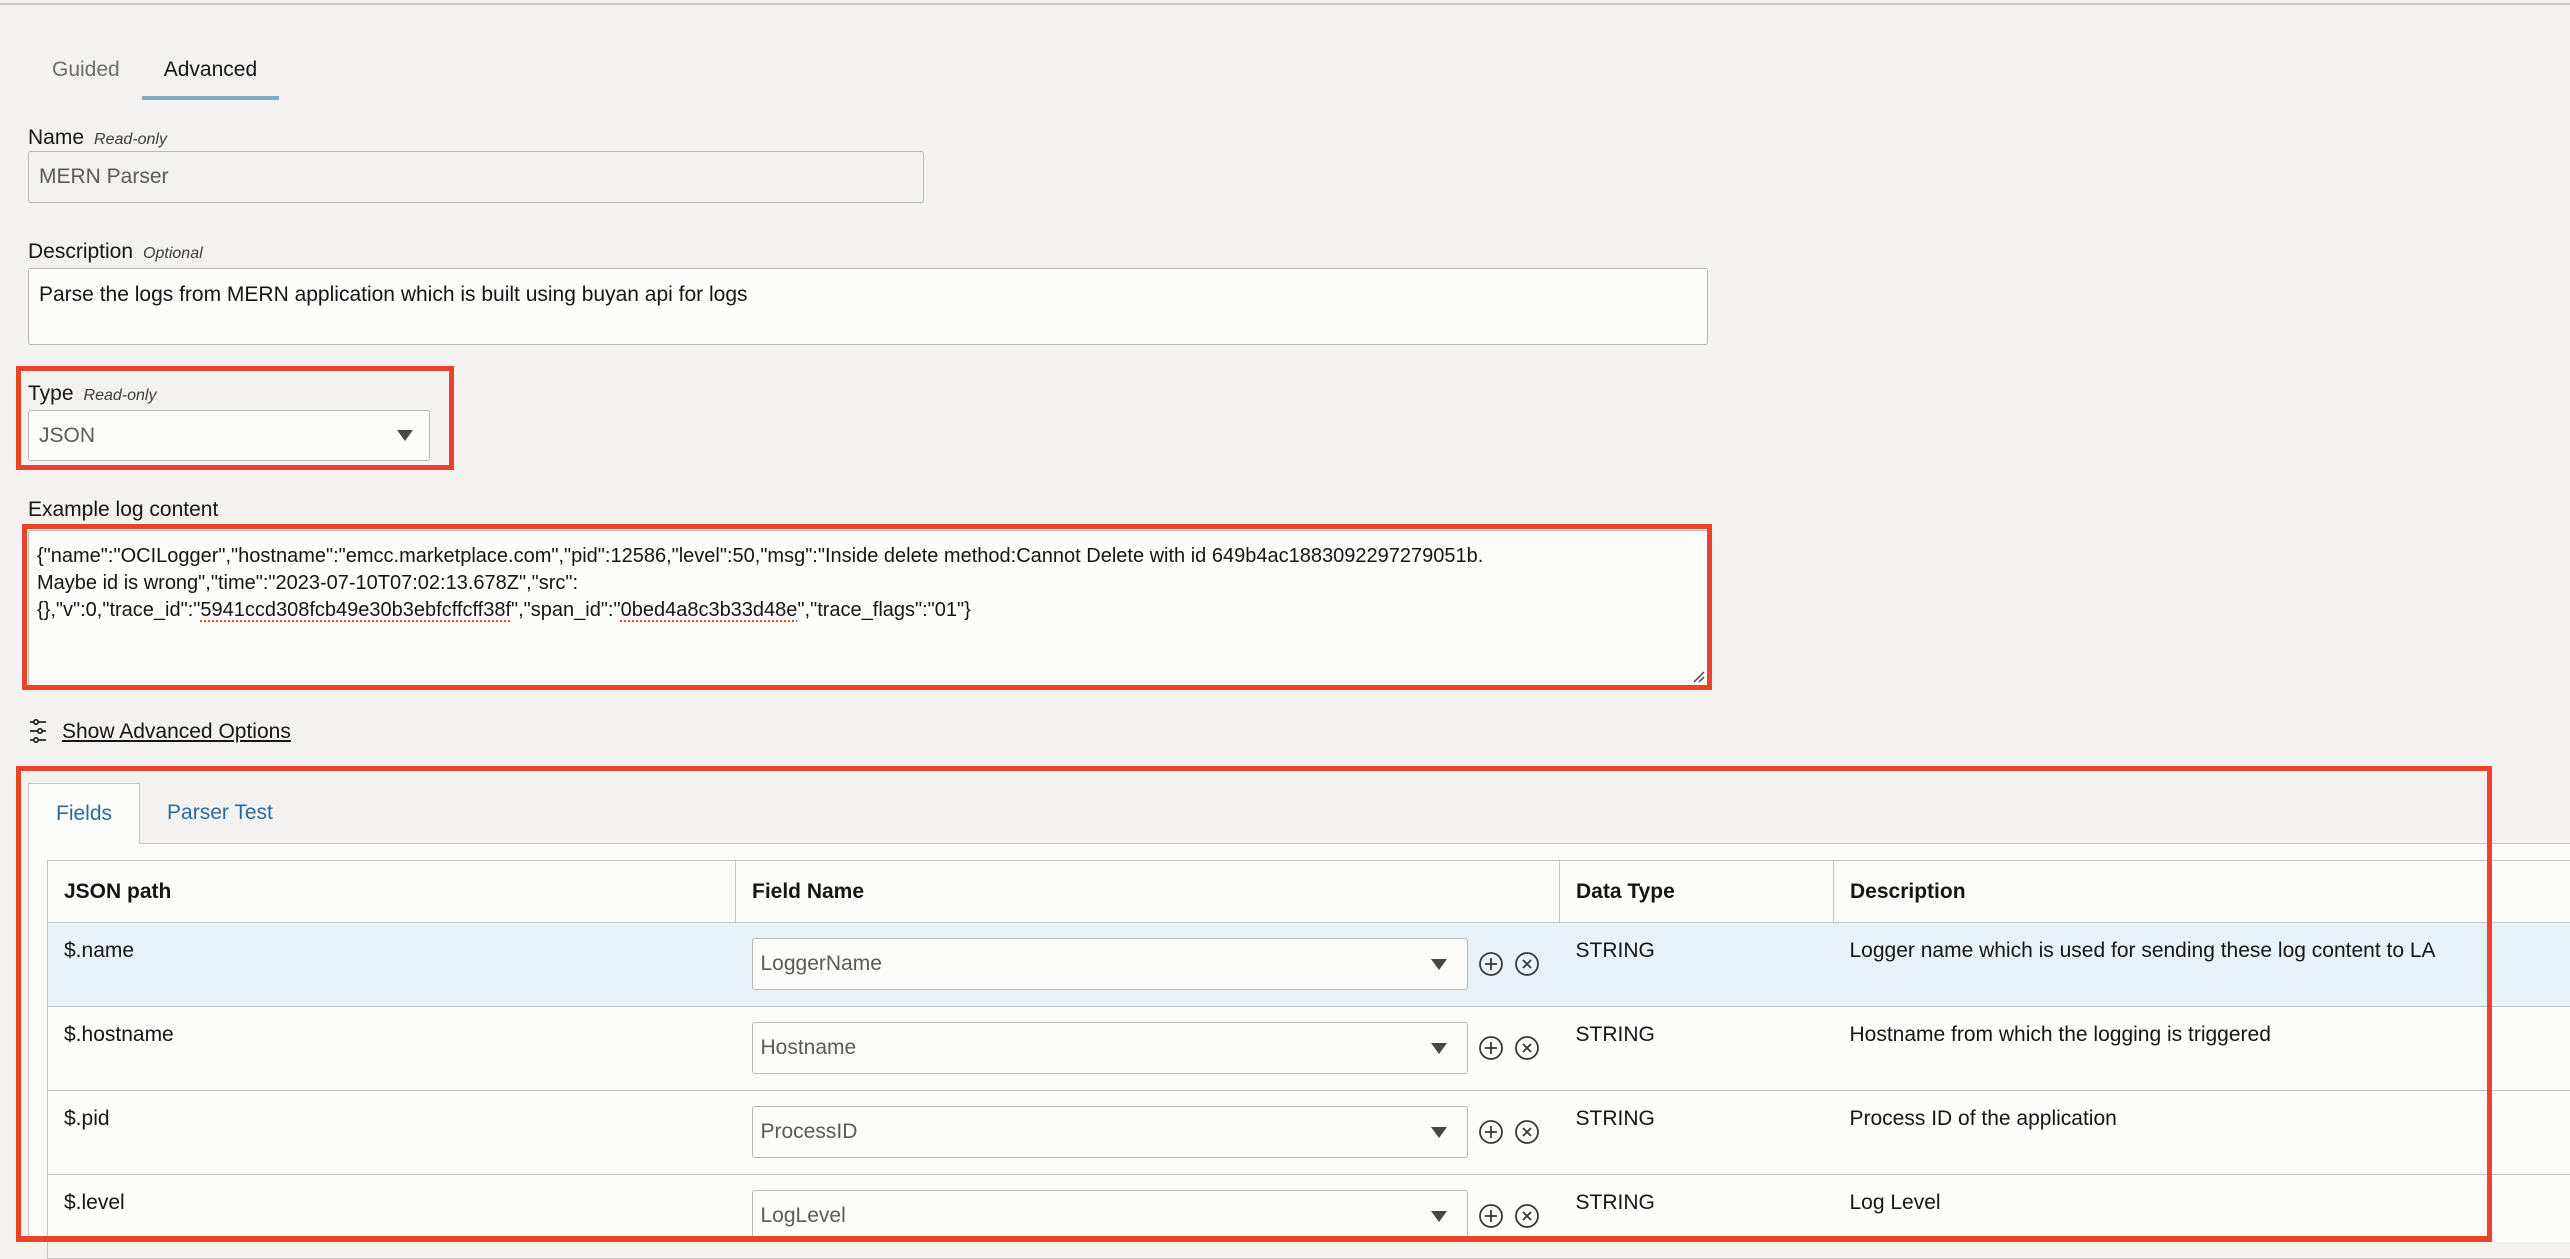 The width and height of the screenshot is (2570, 1259). What do you see at coordinates (43, 732) in the screenshot?
I see `sliders-icon` at bounding box center [43, 732].